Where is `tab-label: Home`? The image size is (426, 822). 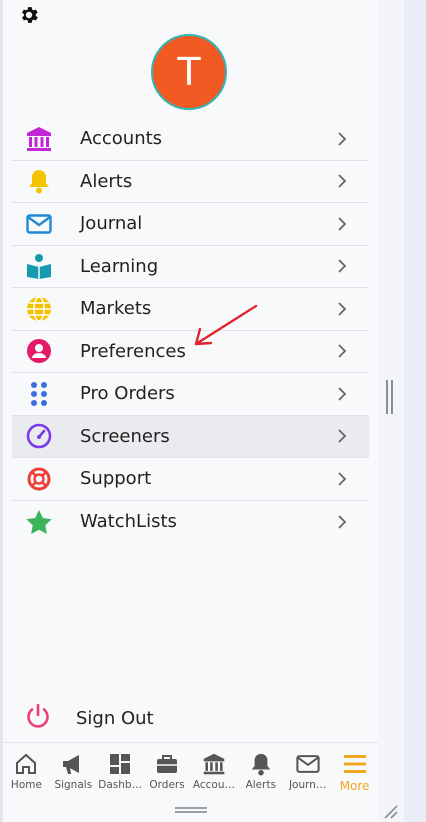
tab-label: Home is located at coordinates (26, 785).